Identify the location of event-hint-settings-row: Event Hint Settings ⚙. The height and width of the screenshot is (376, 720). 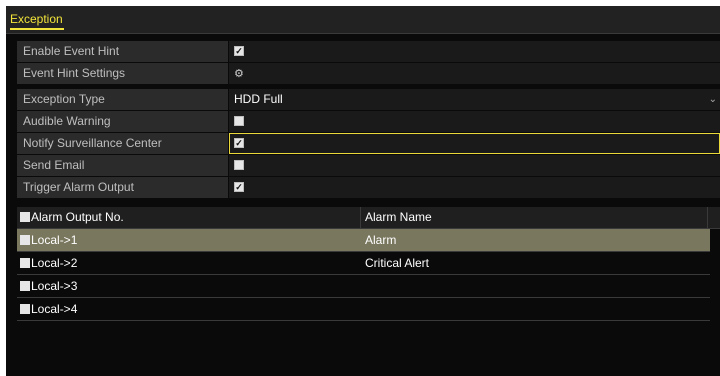
(368, 73).